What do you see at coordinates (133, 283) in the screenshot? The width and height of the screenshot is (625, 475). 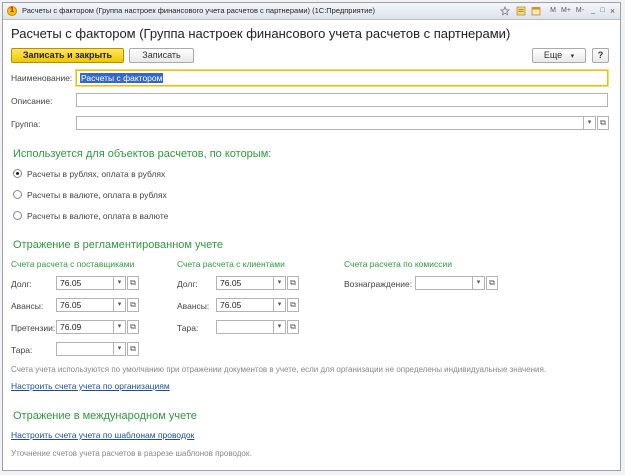 I see `supplier-debt-open: ⧉` at bounding box center [133, 283].